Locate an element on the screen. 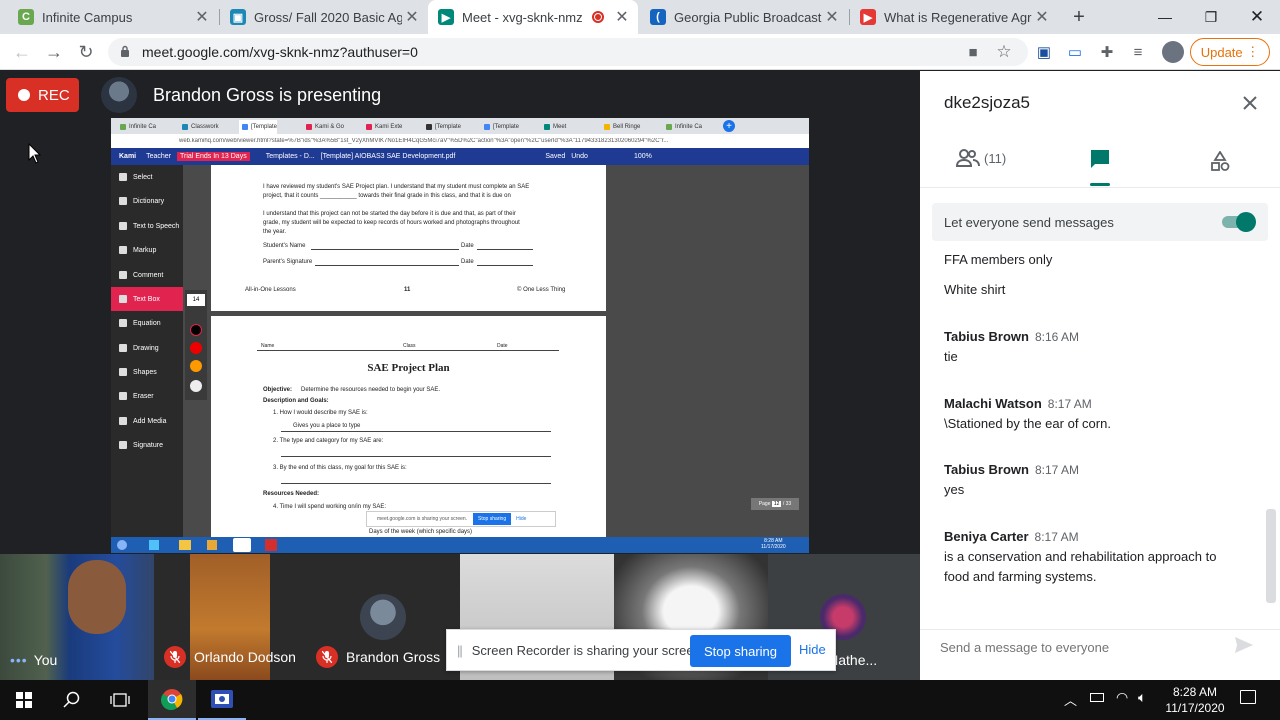 The width and height of the screenshot is (1280, 720). pdf-text: Days of the week (which specific days) is located at coordinates (421, 532).